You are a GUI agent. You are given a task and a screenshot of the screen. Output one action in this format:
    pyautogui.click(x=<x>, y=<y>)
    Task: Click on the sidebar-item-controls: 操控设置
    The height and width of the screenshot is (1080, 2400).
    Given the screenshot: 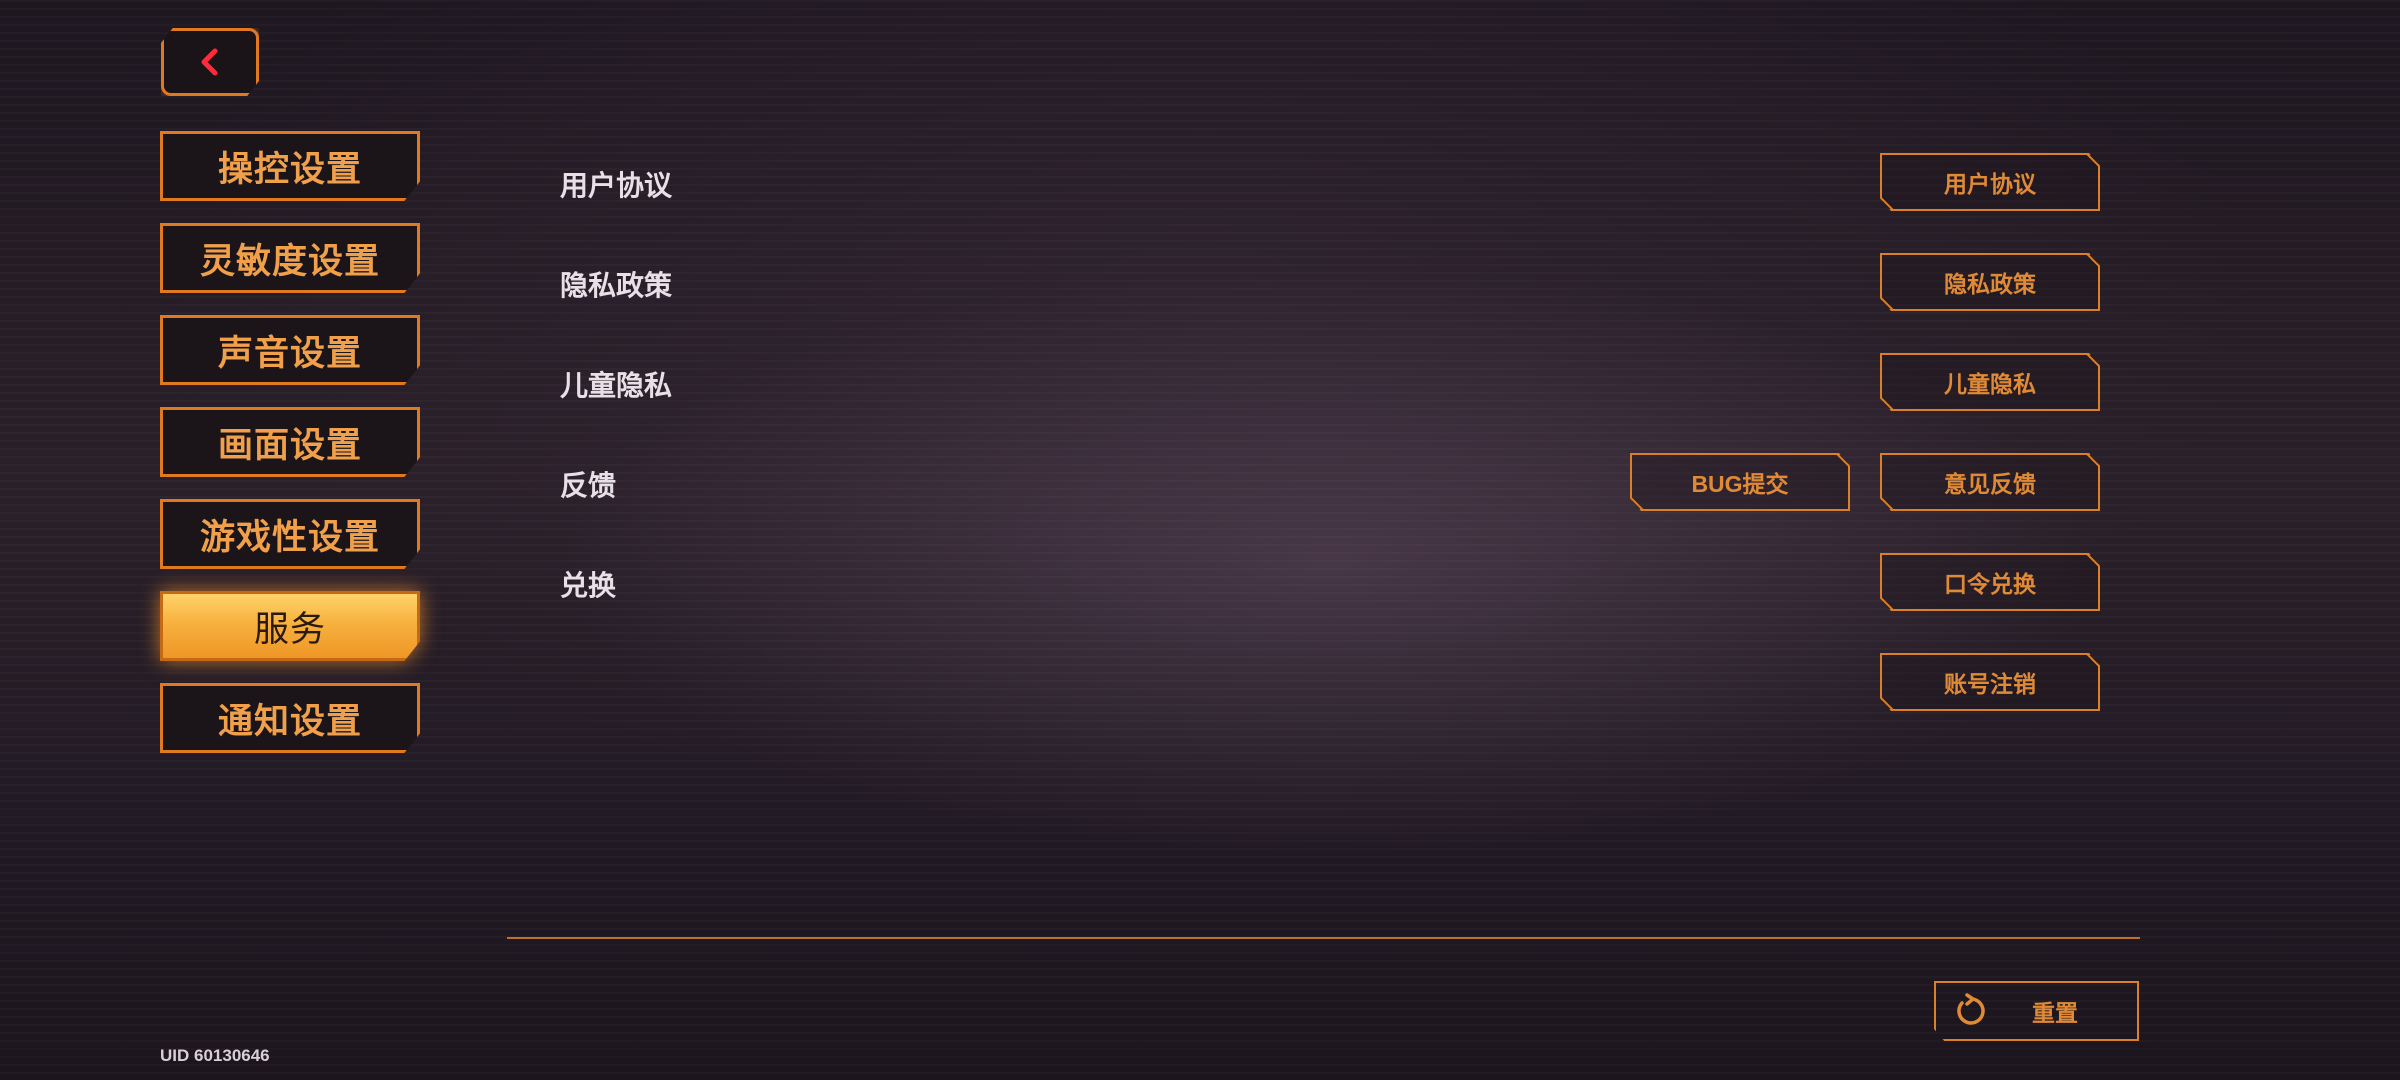 What is the action you would take?
    pyautogui.click(x=290, y=166)
    